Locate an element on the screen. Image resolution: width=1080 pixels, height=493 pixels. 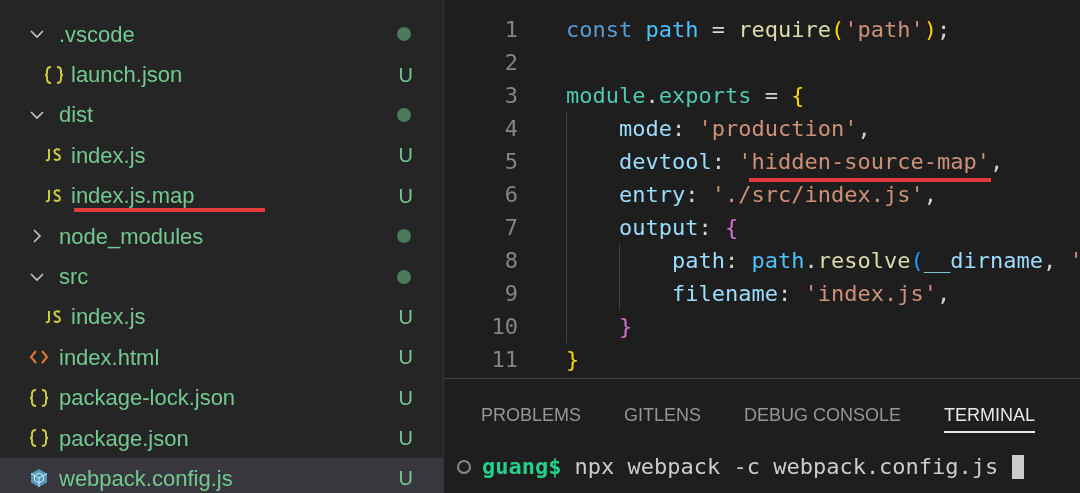
line-number: 4 is located at coordinates (510, 129).